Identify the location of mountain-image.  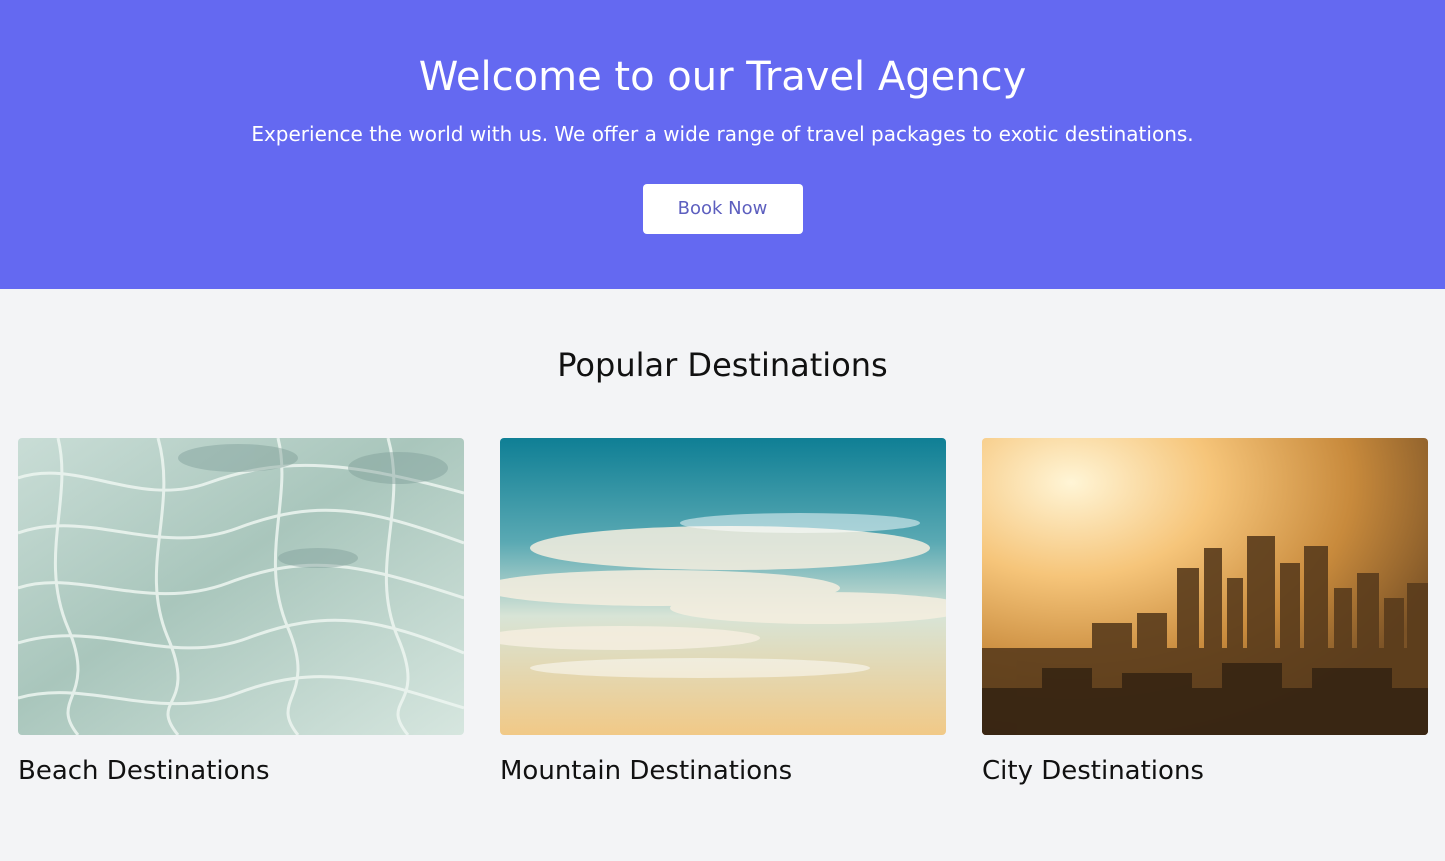
(723, 586).